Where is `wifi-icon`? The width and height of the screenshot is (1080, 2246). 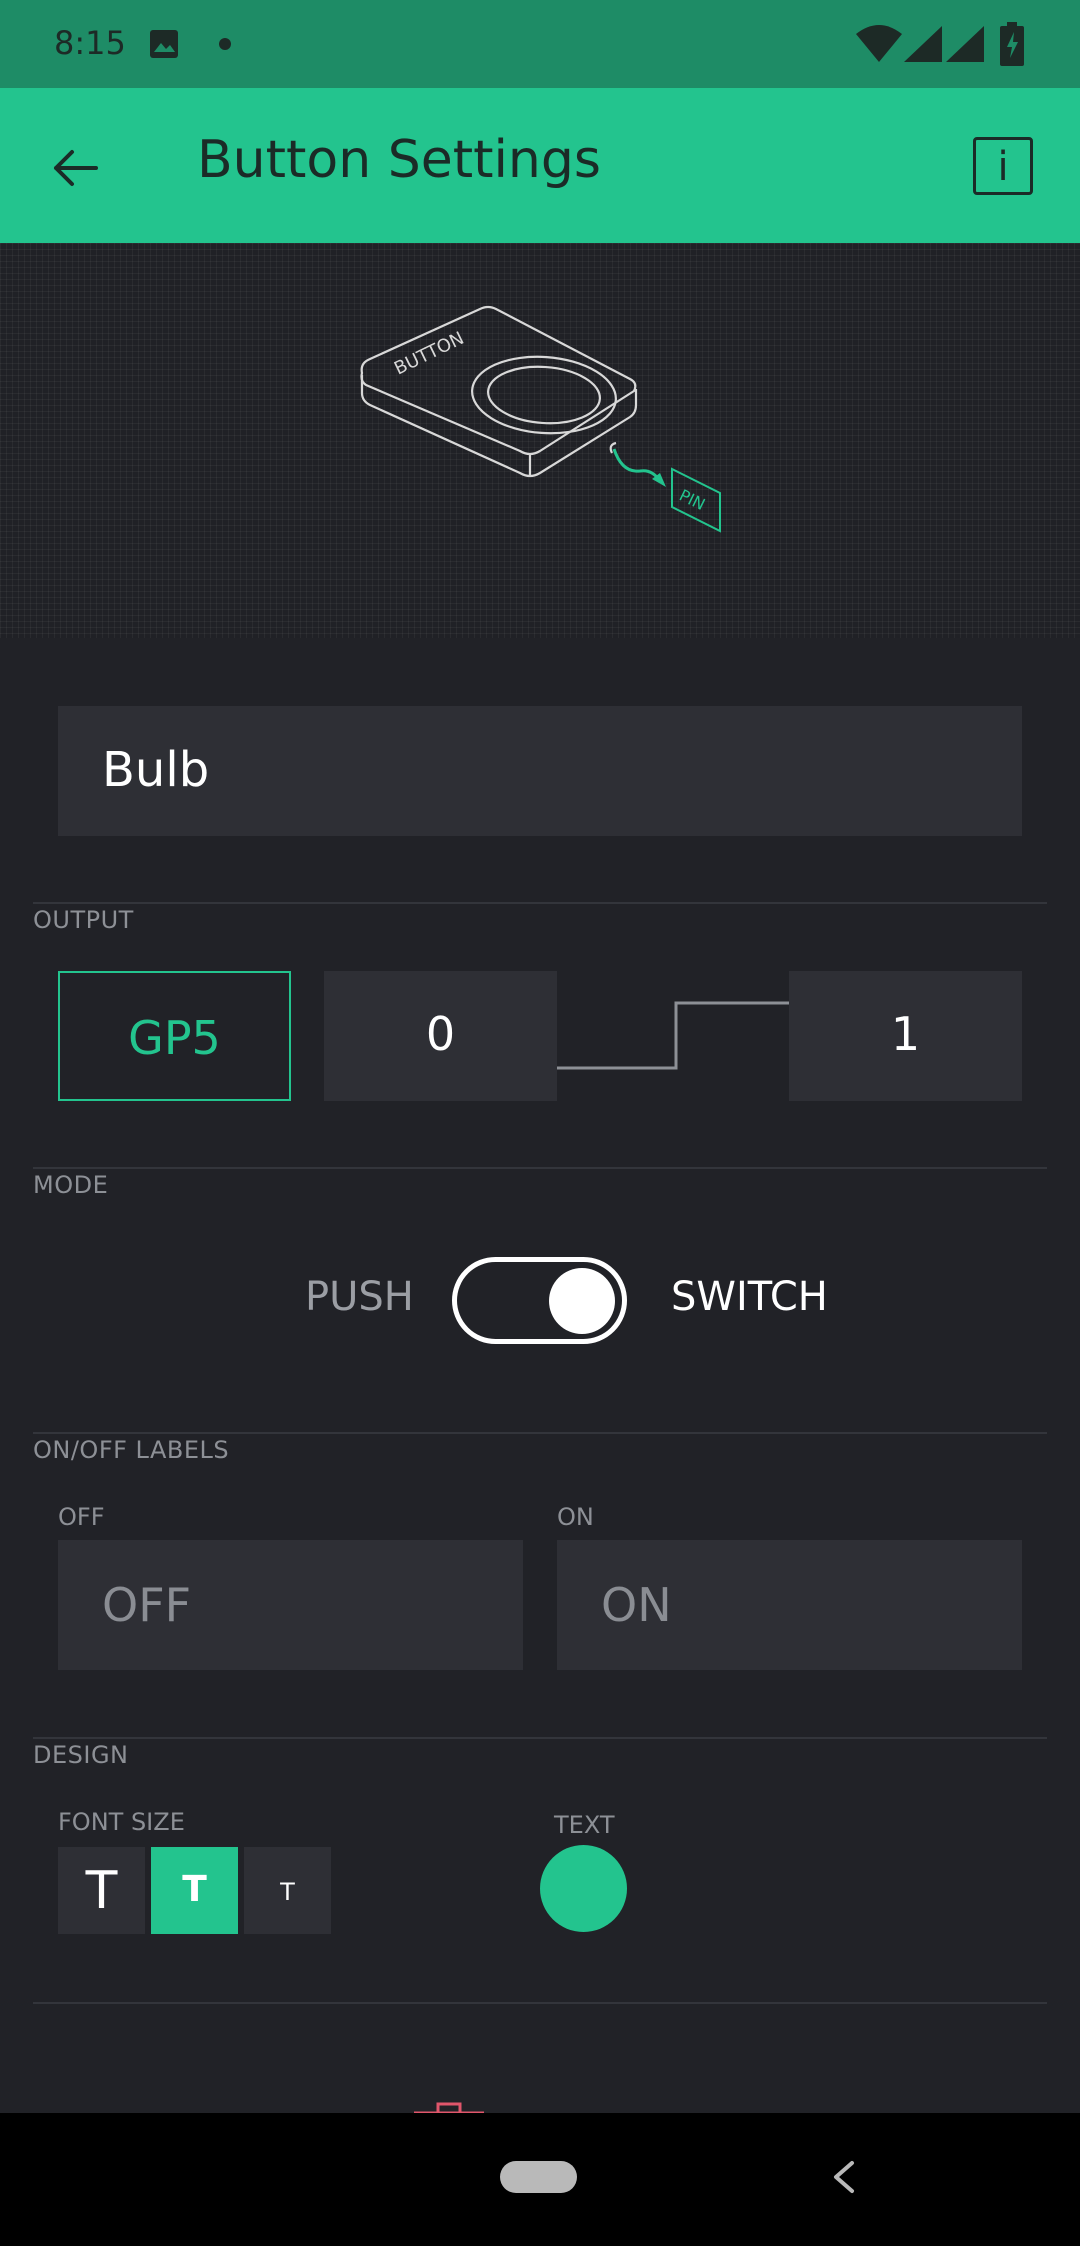 wifi-icon is located at coordinates (879, 43).